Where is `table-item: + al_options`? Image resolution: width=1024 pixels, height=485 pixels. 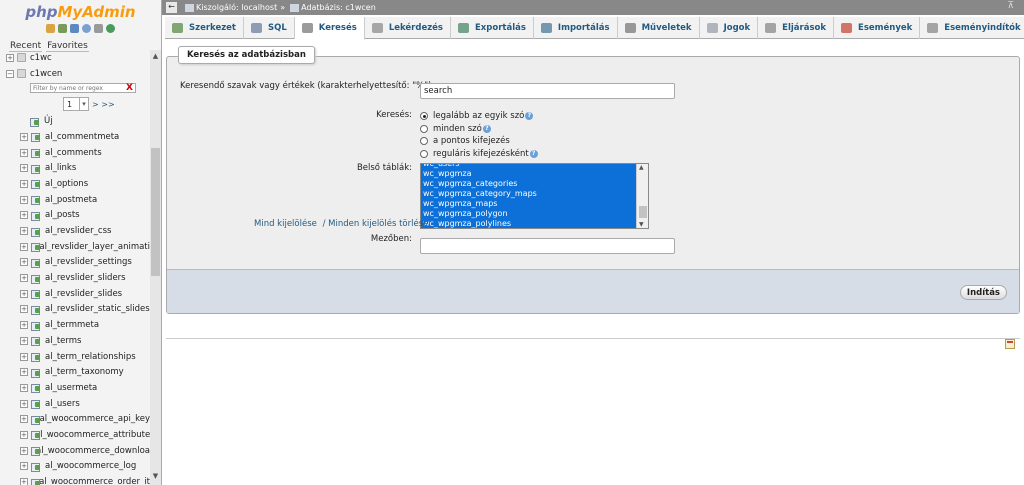
table-item: + al_options is located at coordinates (75, 184).